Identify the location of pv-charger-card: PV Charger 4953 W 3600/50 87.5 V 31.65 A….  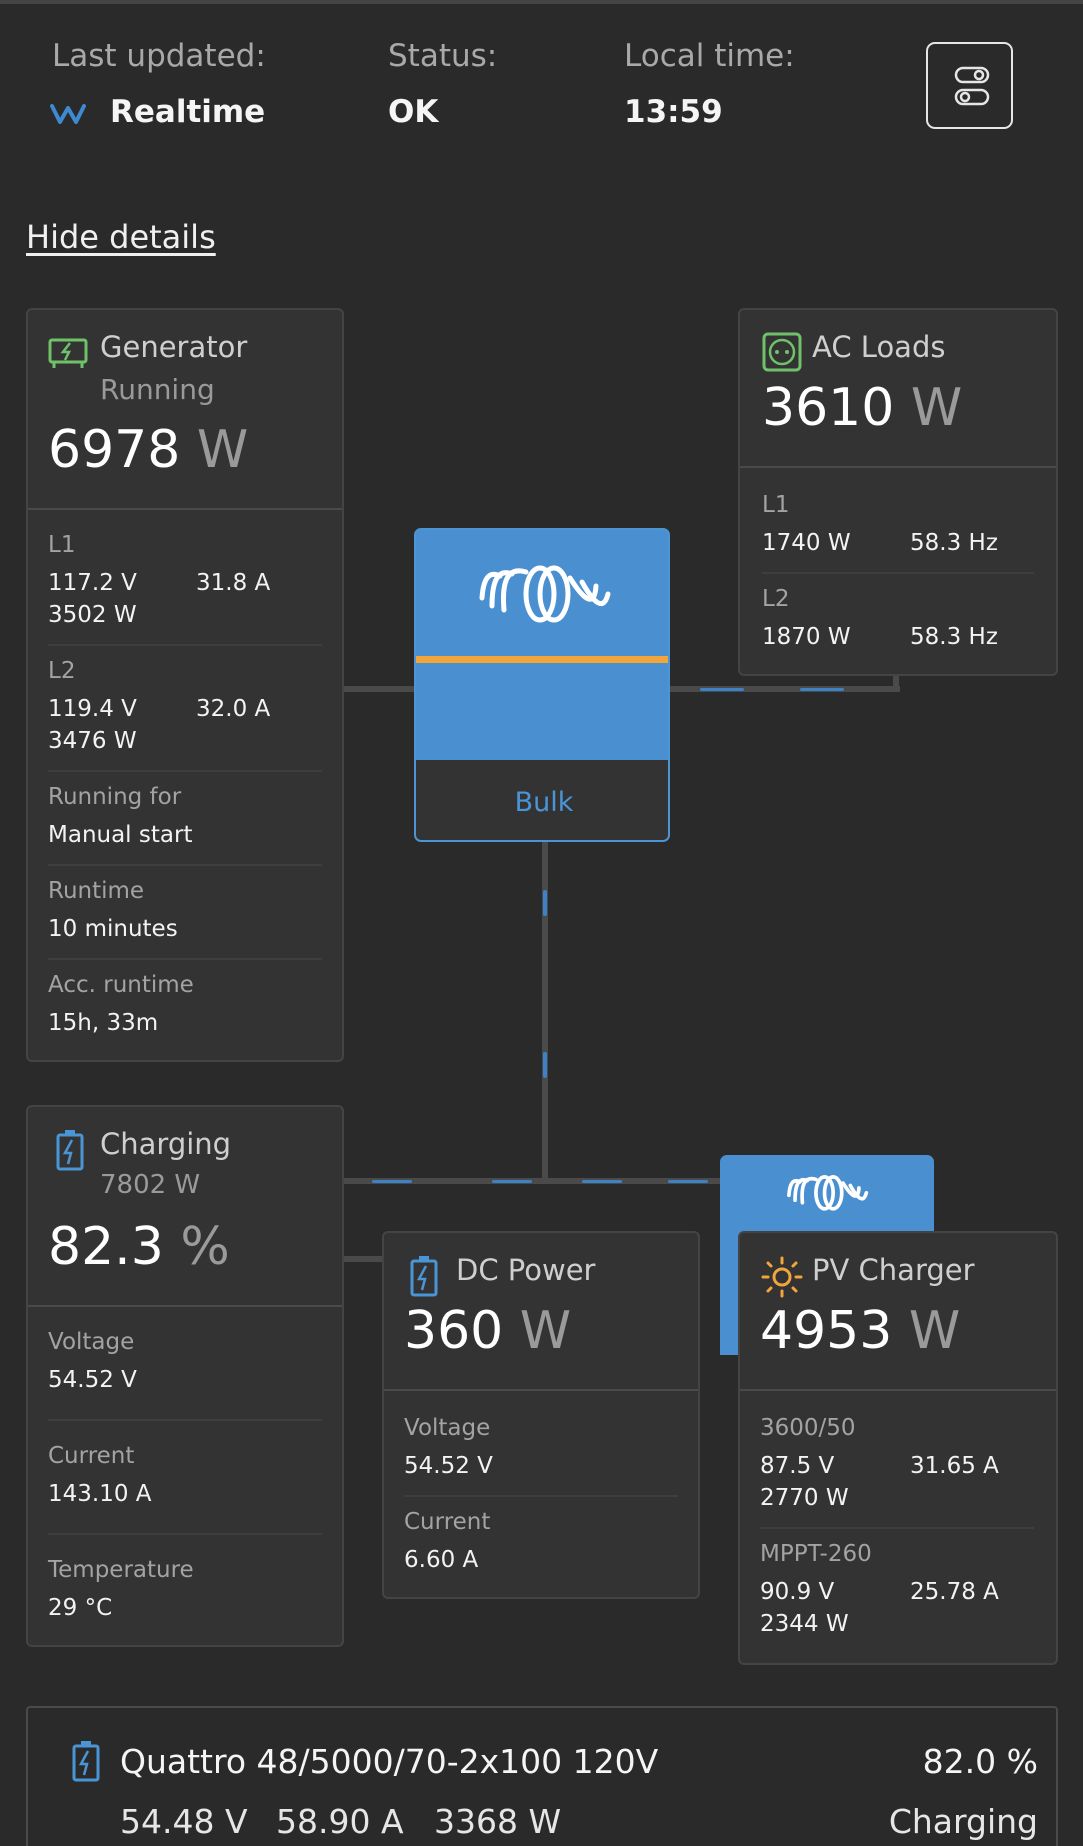
(898, 1448).